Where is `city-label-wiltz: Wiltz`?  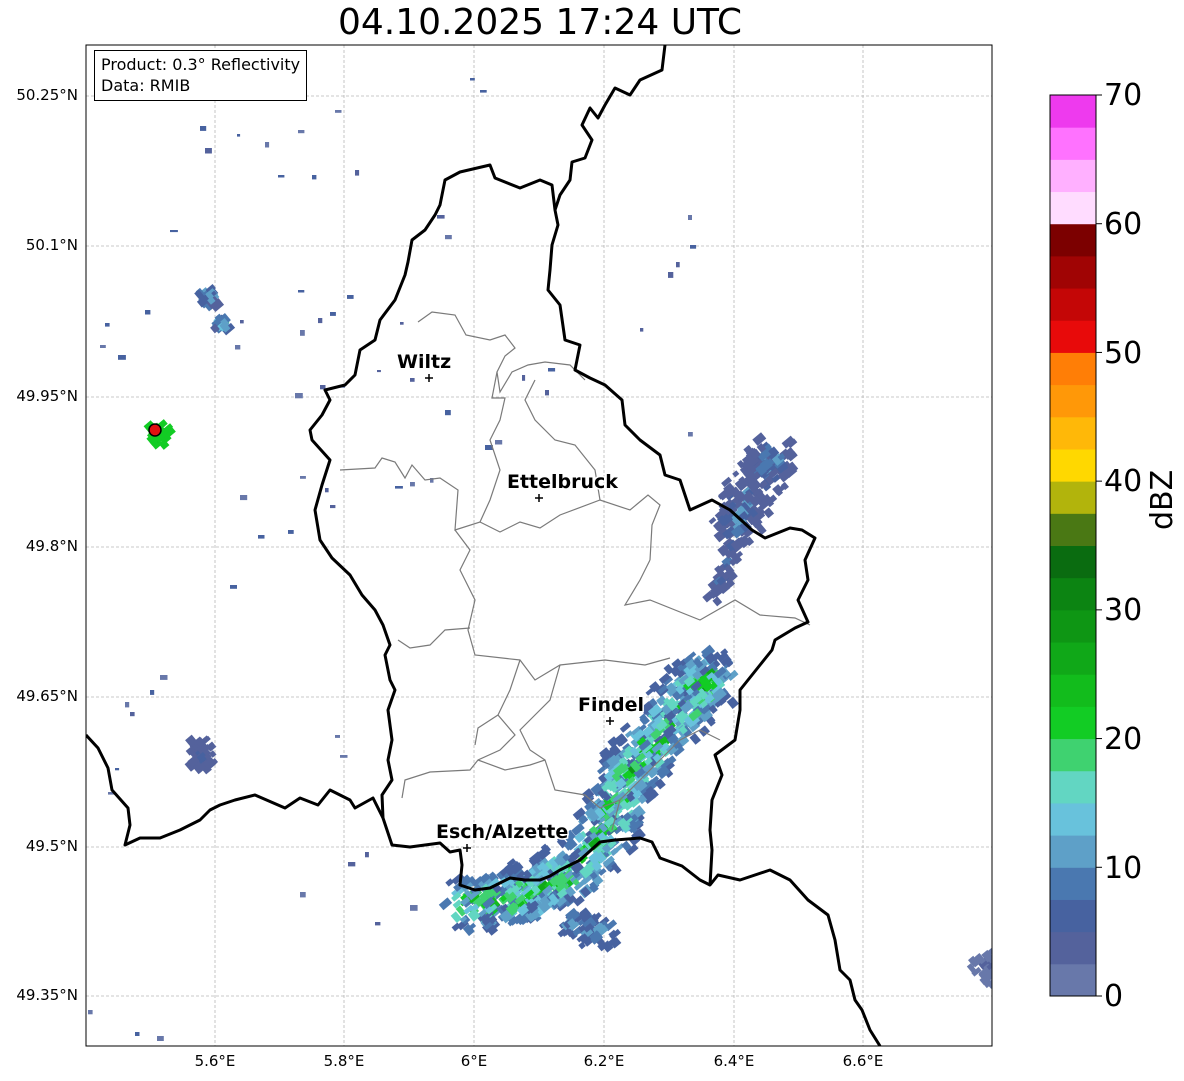 city-label-wiltz: Wiltz is located at coordinates (424, 362).